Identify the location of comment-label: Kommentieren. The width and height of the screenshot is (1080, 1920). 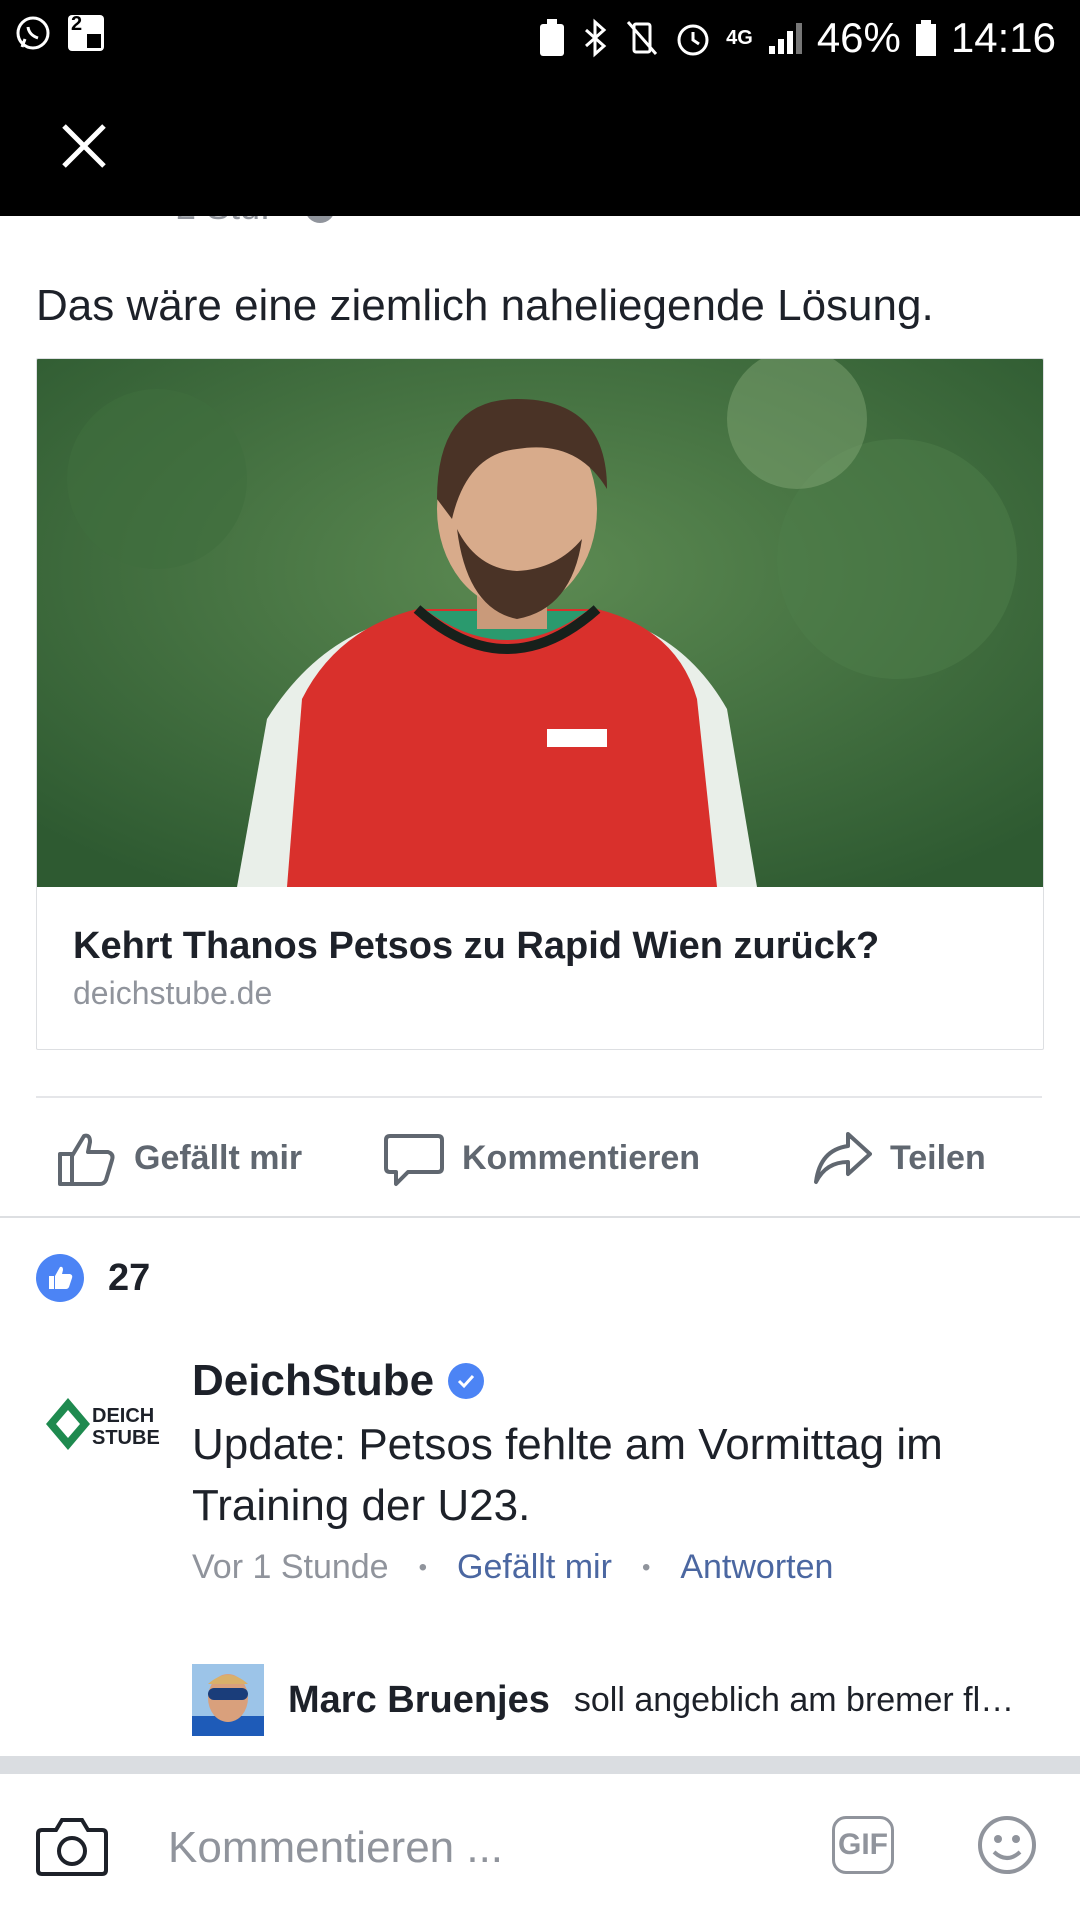
(581, 1157).